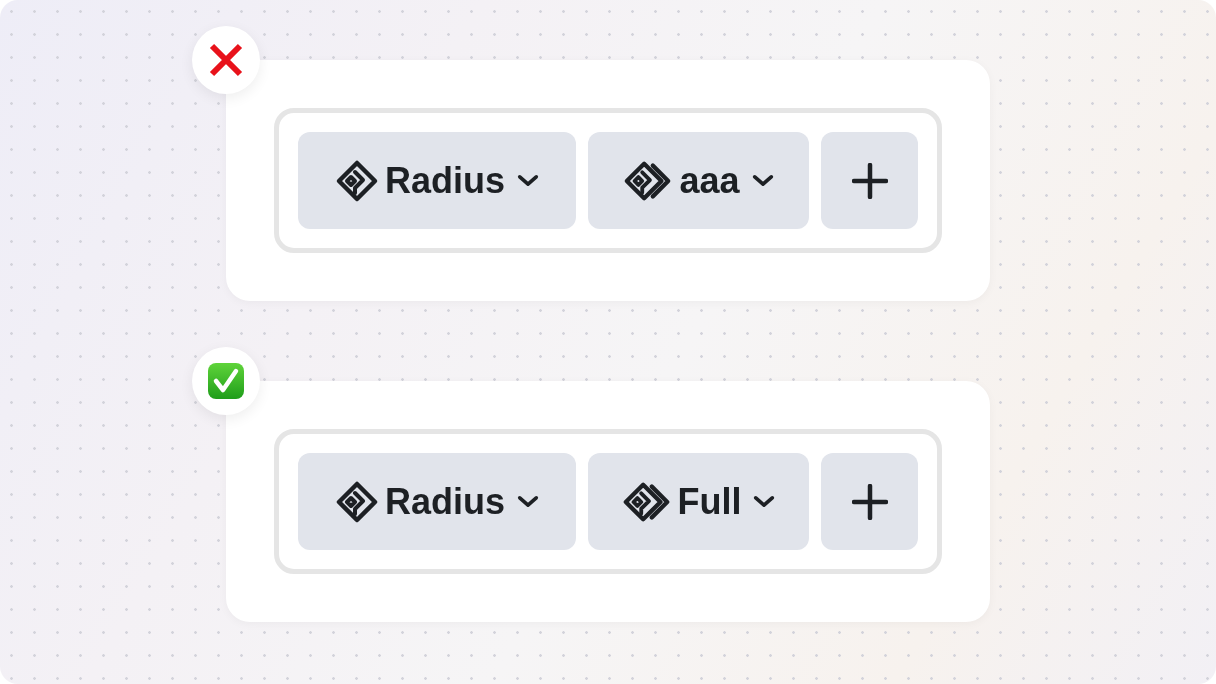 The width and height of the screenshot is (1216, 684). Describe the element at coordinates (698, 180) in the screenshot. I see `value-dropdown: aaa` at that location.